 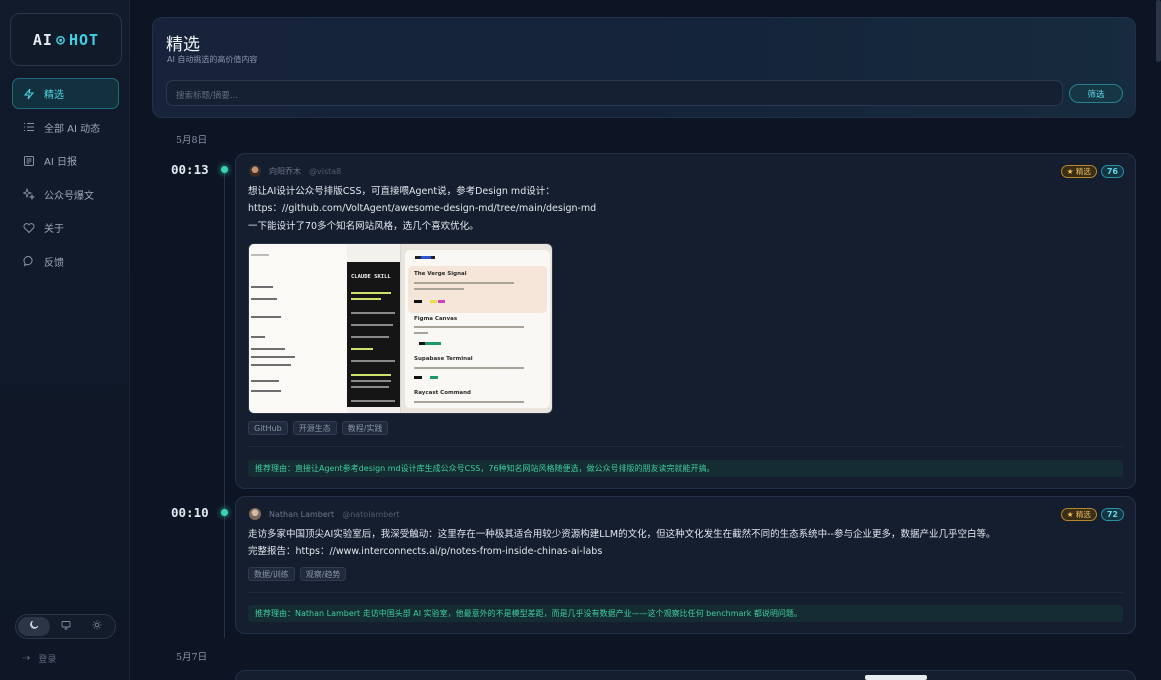 I want to click on tag: 观察/趋势, so click(x=323, y=574).